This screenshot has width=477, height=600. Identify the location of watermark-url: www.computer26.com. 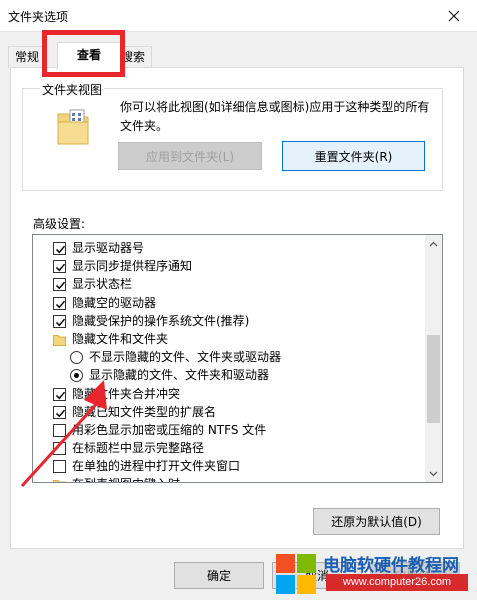
(397, 582).